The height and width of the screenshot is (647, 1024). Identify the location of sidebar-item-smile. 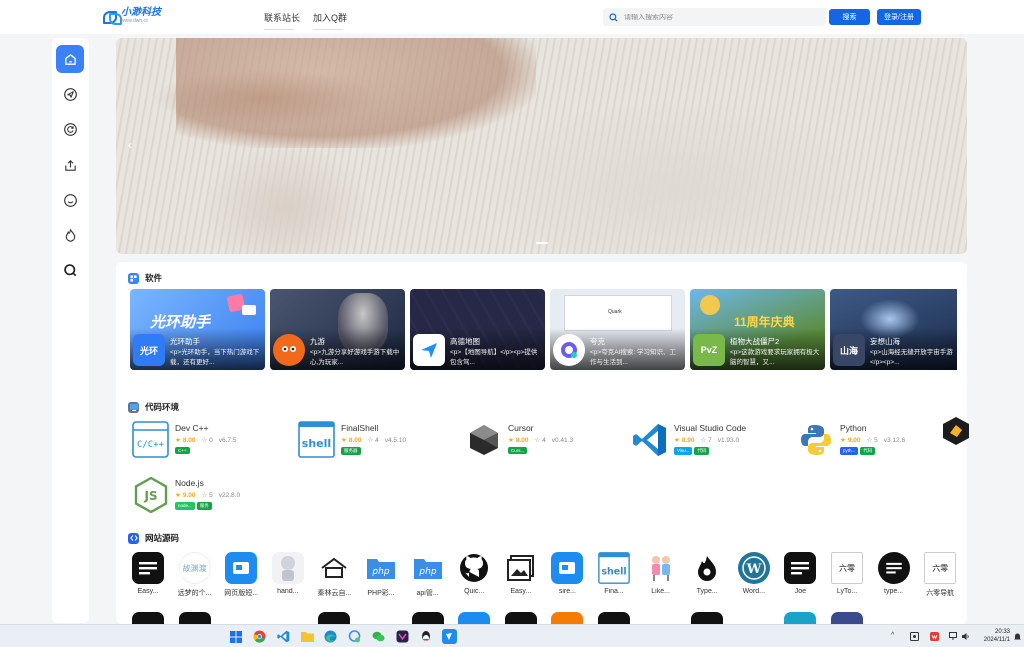
(70, 200).